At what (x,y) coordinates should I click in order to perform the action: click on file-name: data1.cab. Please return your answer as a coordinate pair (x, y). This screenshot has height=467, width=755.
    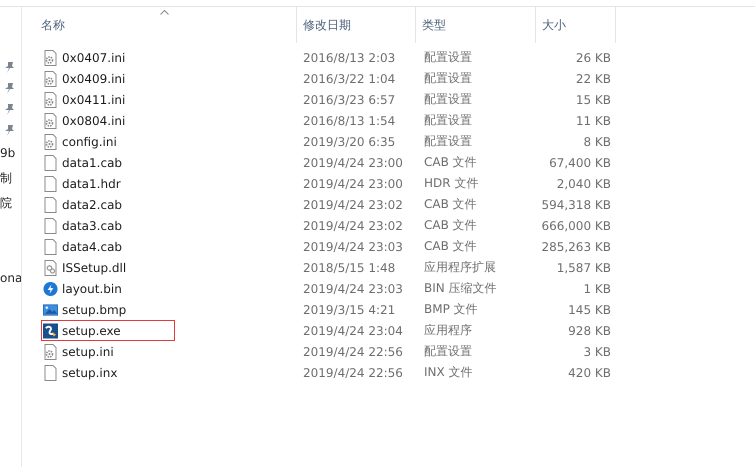
    Looking at the image, I should click on (92, 163).